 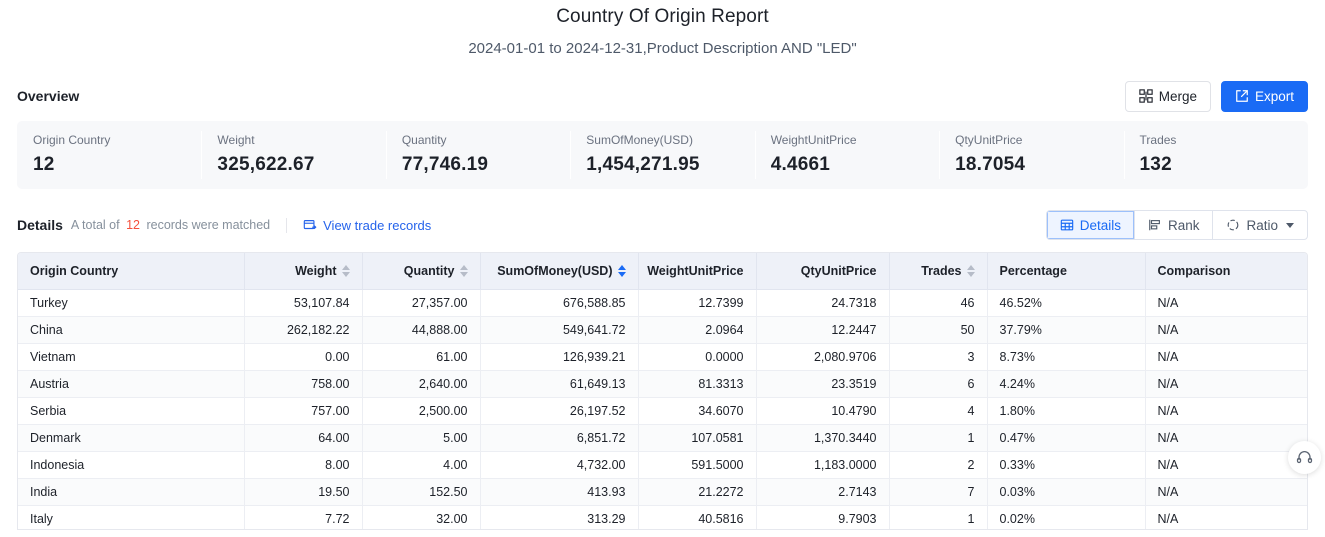 I want to click on column-header-weight: Weight, so click(x=303, y=271).